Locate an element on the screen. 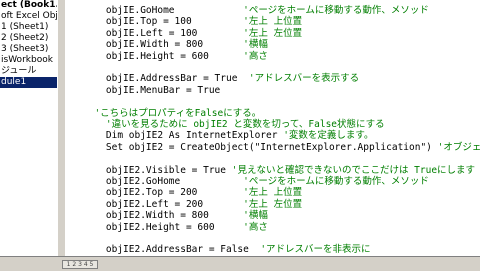  code-text: objIE2.AddressBar = False is located at coordinates (171, 249).